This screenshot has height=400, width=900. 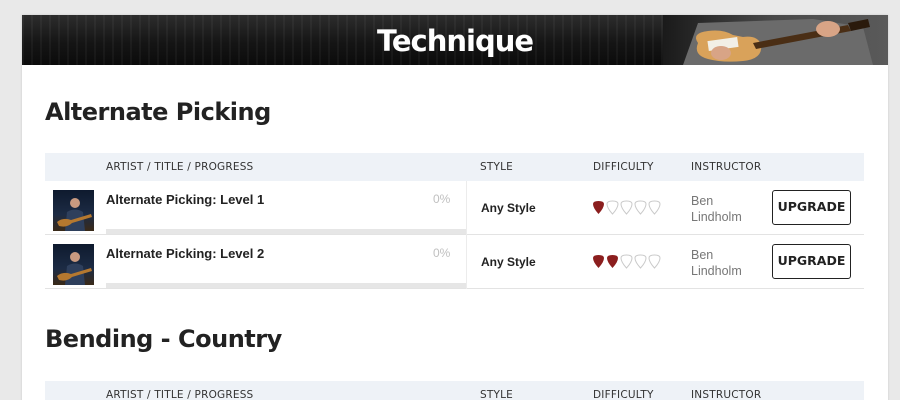 What do you see at coordinates (158, 112) in the screenshot?
I see `section-title: Alternate Picking` at bounding box center [158, 112].